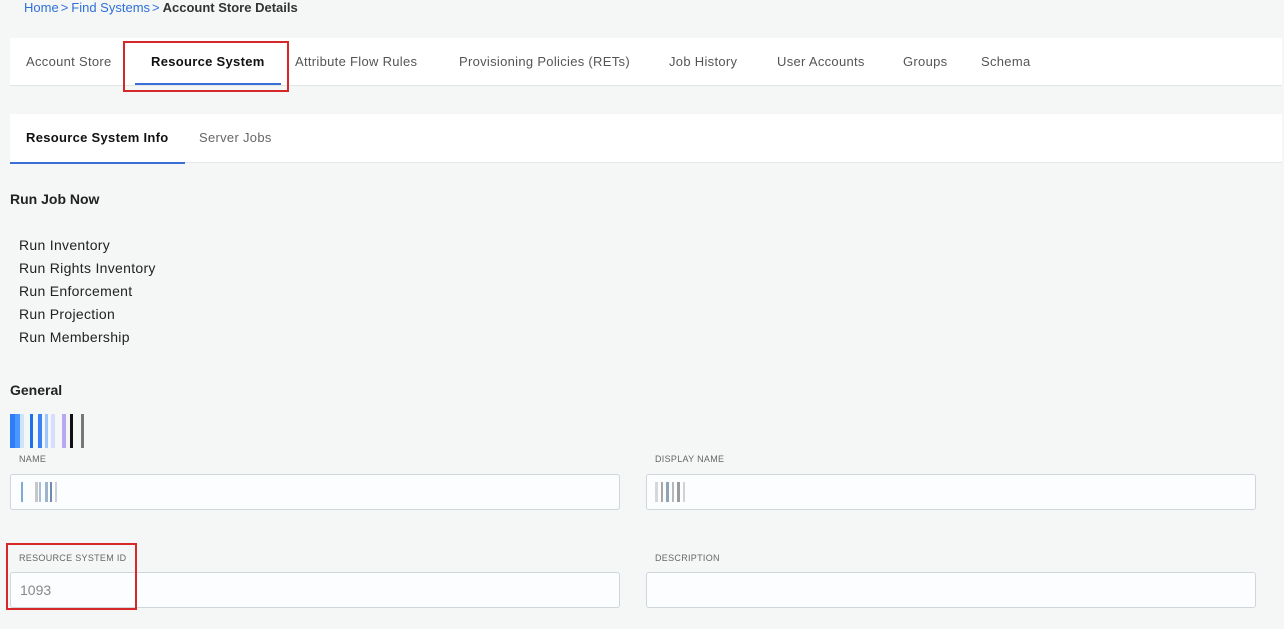  Describe the element at coordinates (1006, 62) in the screenshot. I see `tab-schema: Schema` at that location.